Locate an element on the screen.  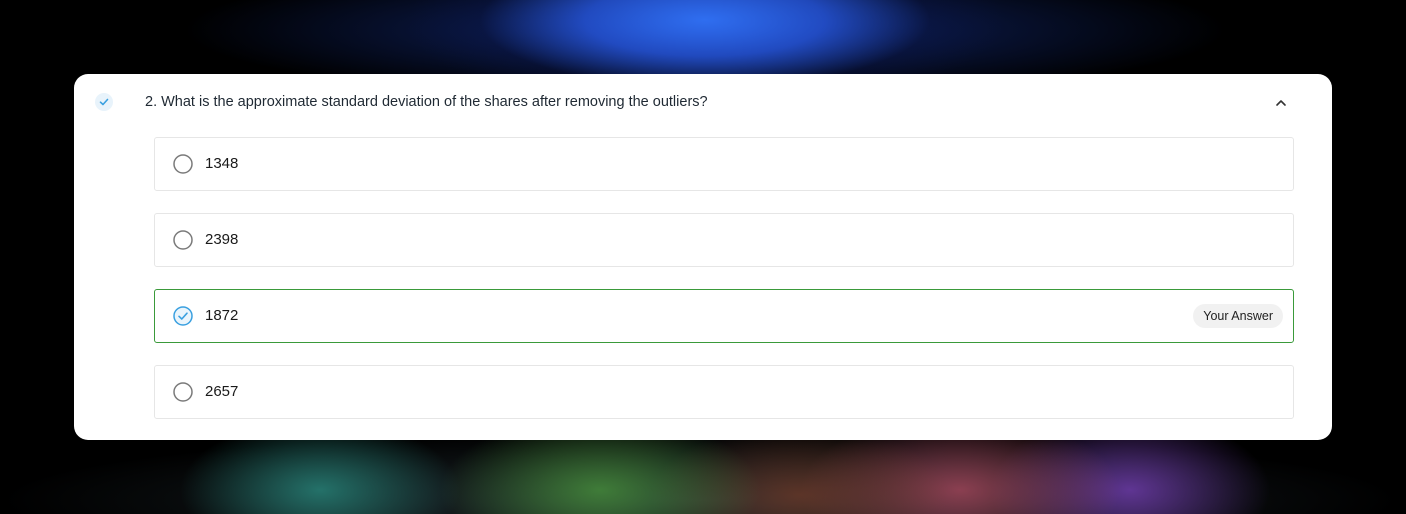
answer-option: 2657 is located at coordinates (724, 392).